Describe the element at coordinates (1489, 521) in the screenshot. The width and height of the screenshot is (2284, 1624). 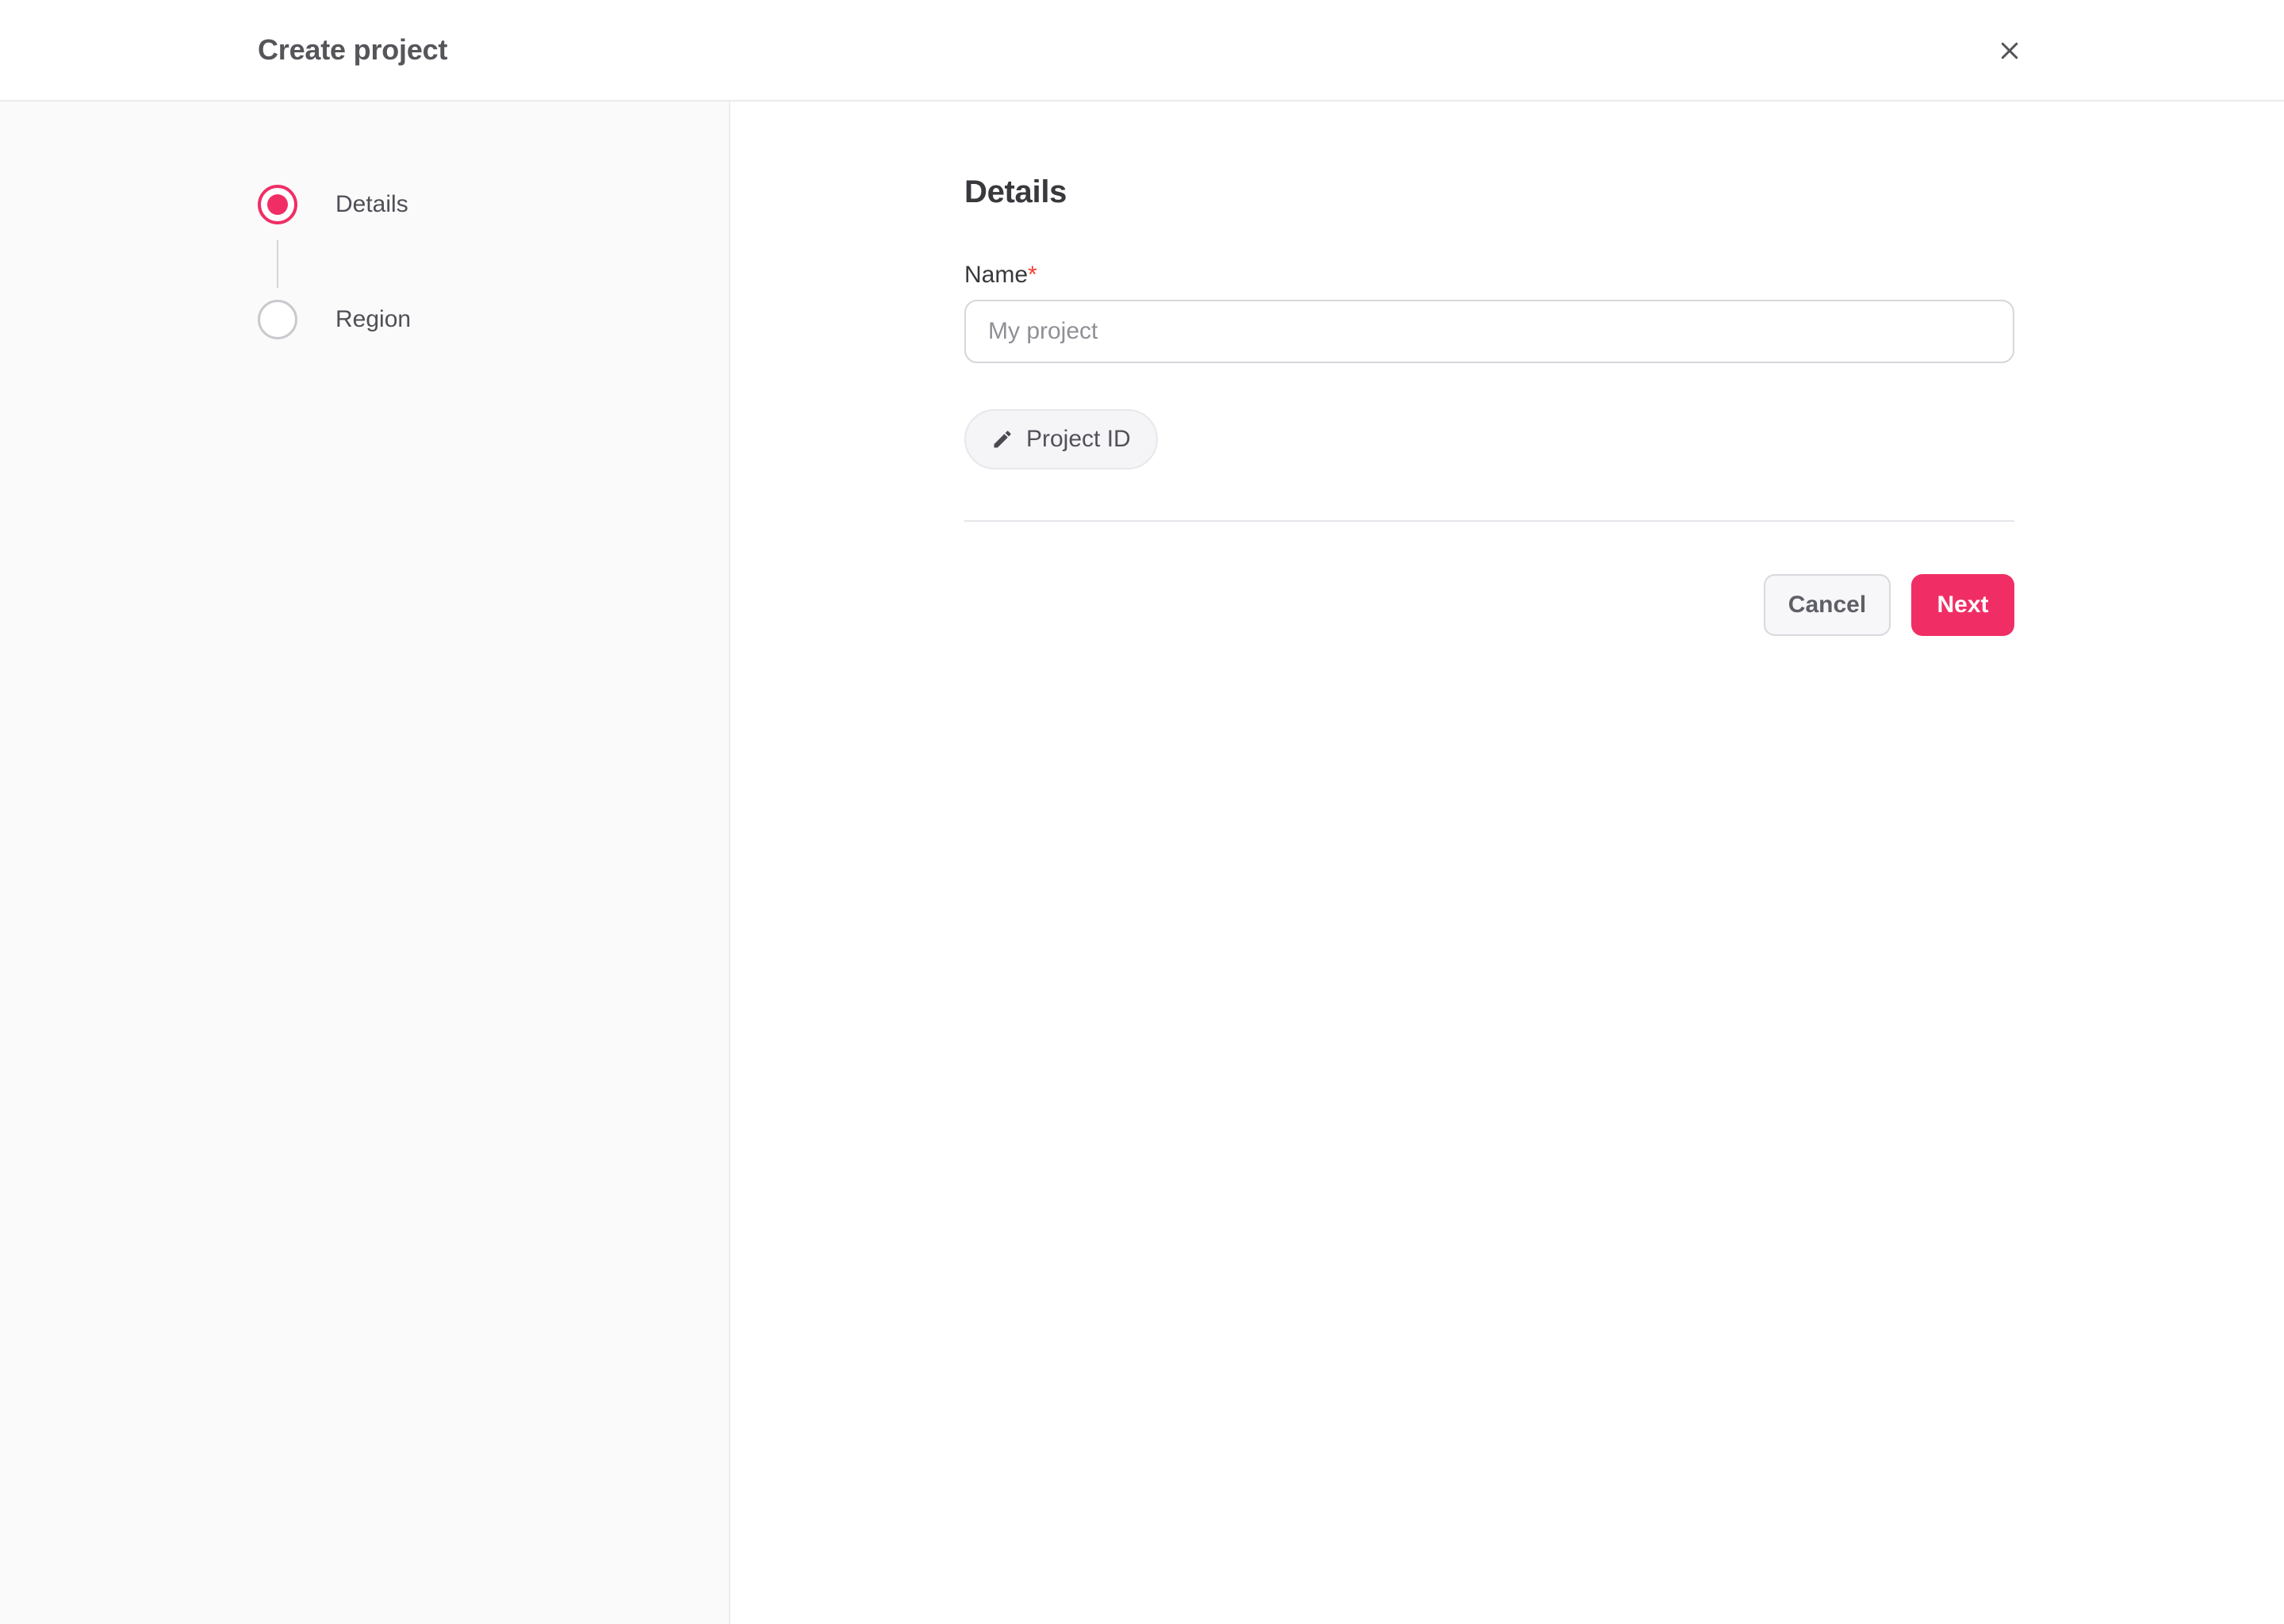
I see `form-divider` at that location.